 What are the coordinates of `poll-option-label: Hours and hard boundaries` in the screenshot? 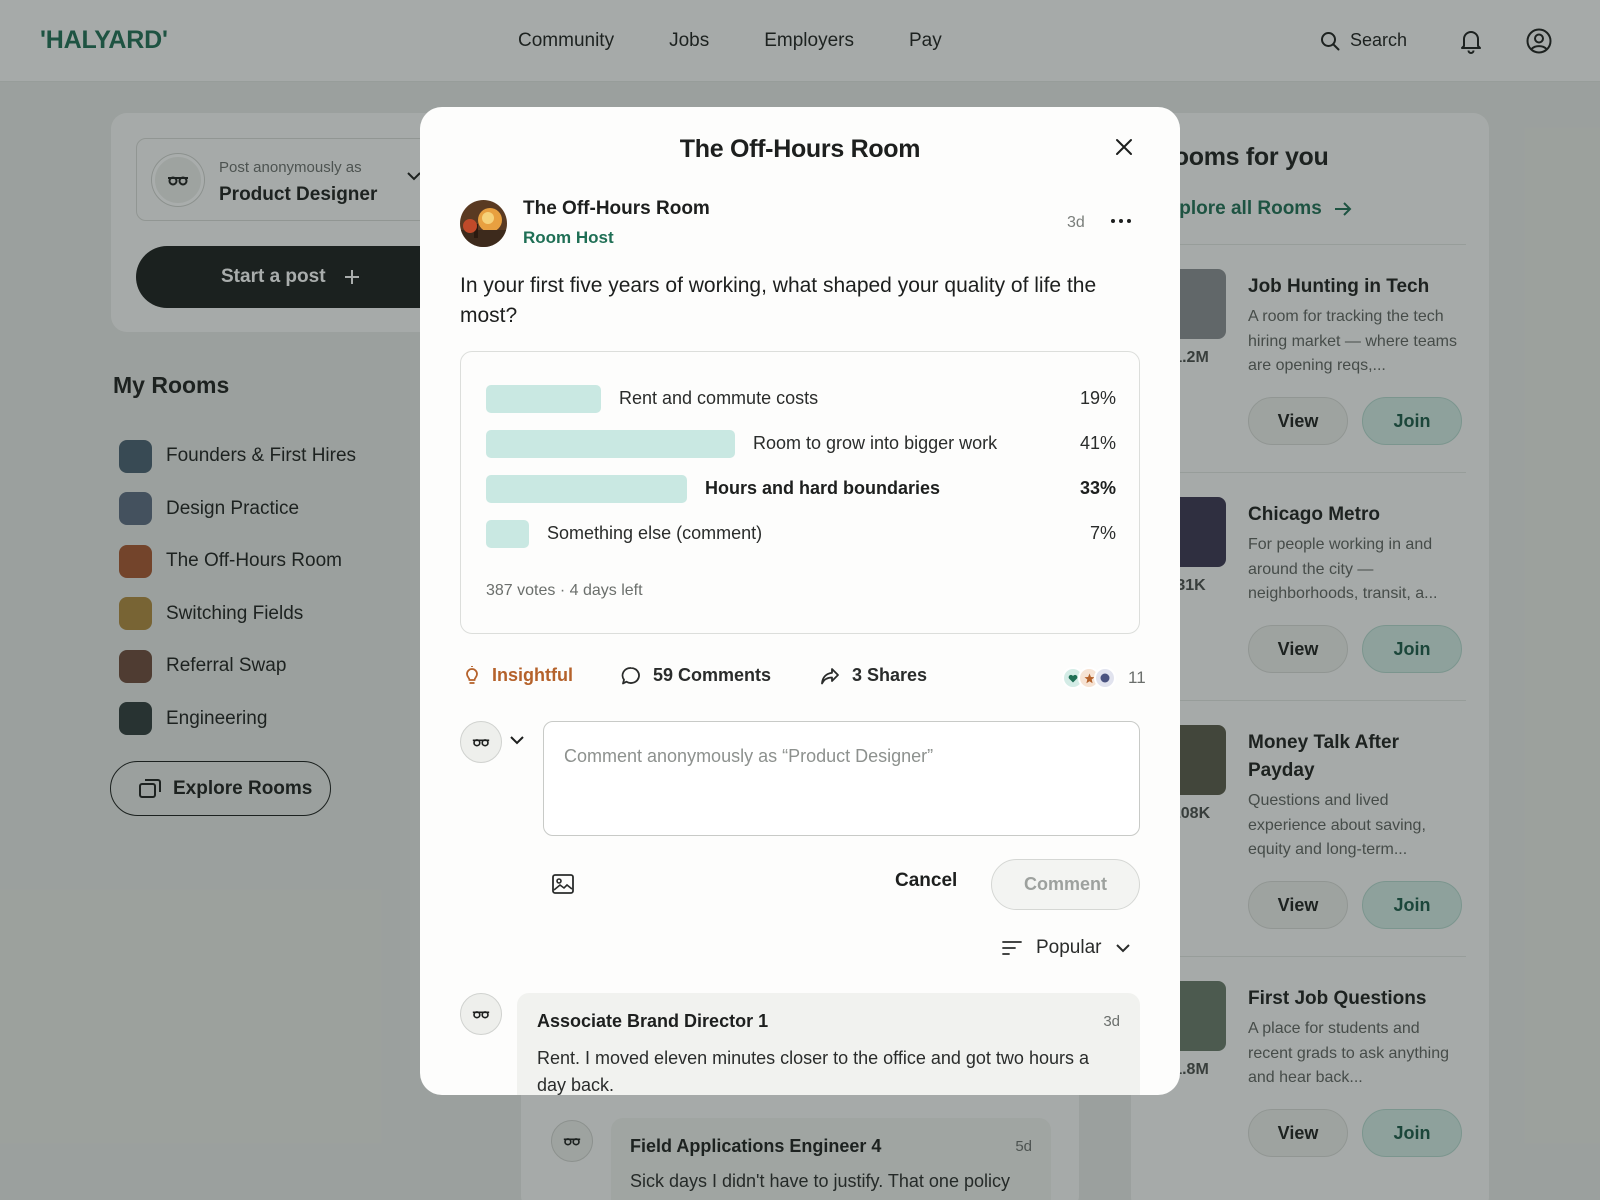 It's located at (823, 488).